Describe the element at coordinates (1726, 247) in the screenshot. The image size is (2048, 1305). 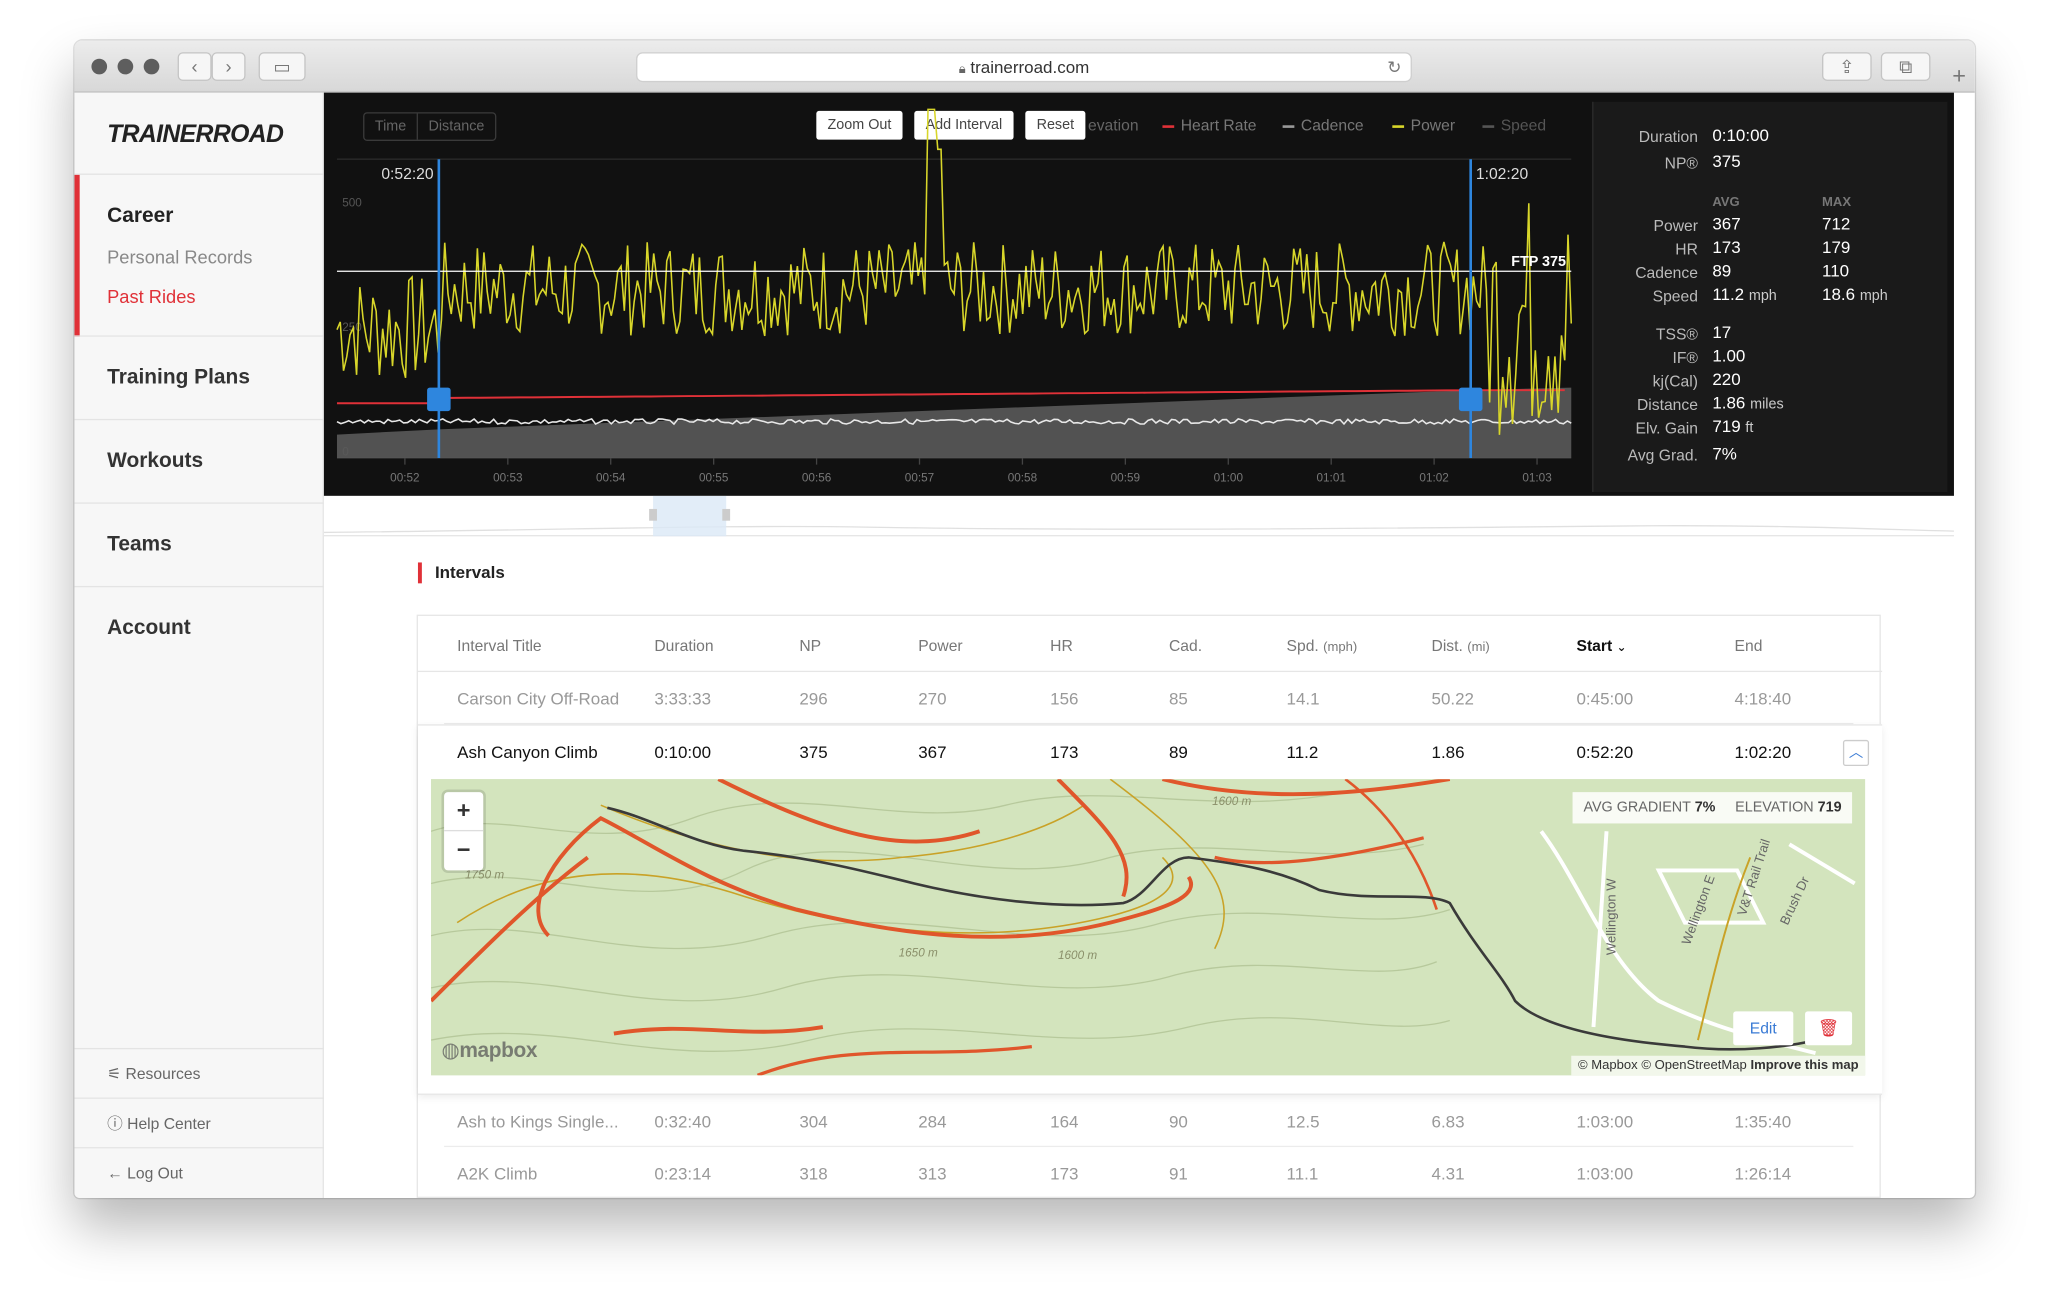
I see `hr-avg: 173` at that location.